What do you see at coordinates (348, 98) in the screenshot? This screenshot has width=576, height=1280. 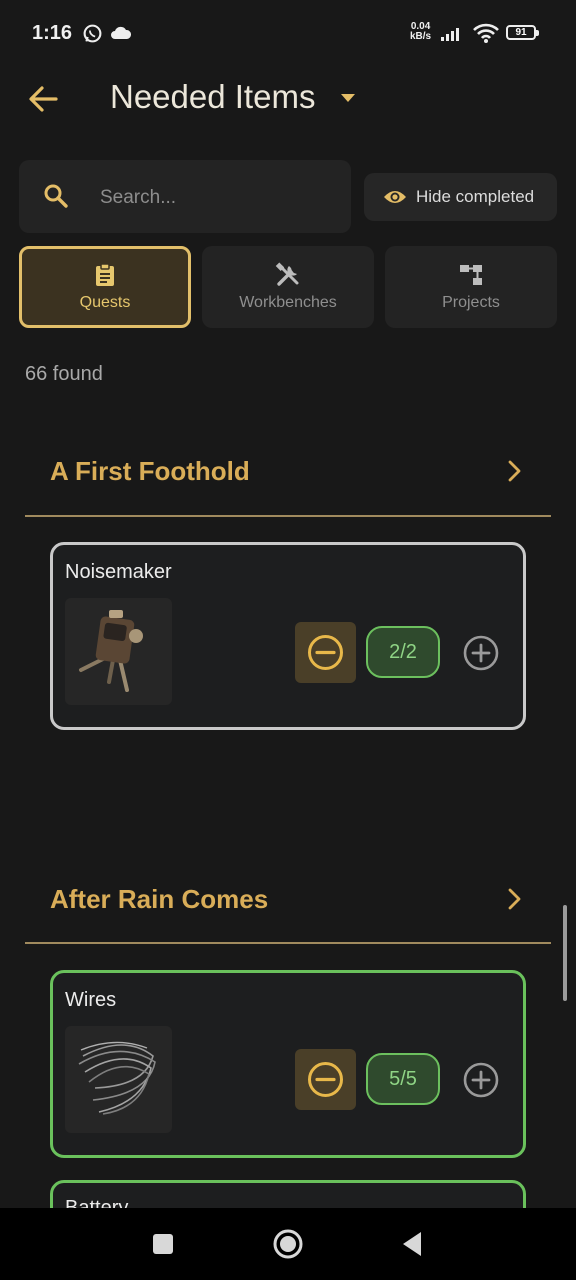 I see `dropdown-caret-icon` at bounding box center [348, 98].